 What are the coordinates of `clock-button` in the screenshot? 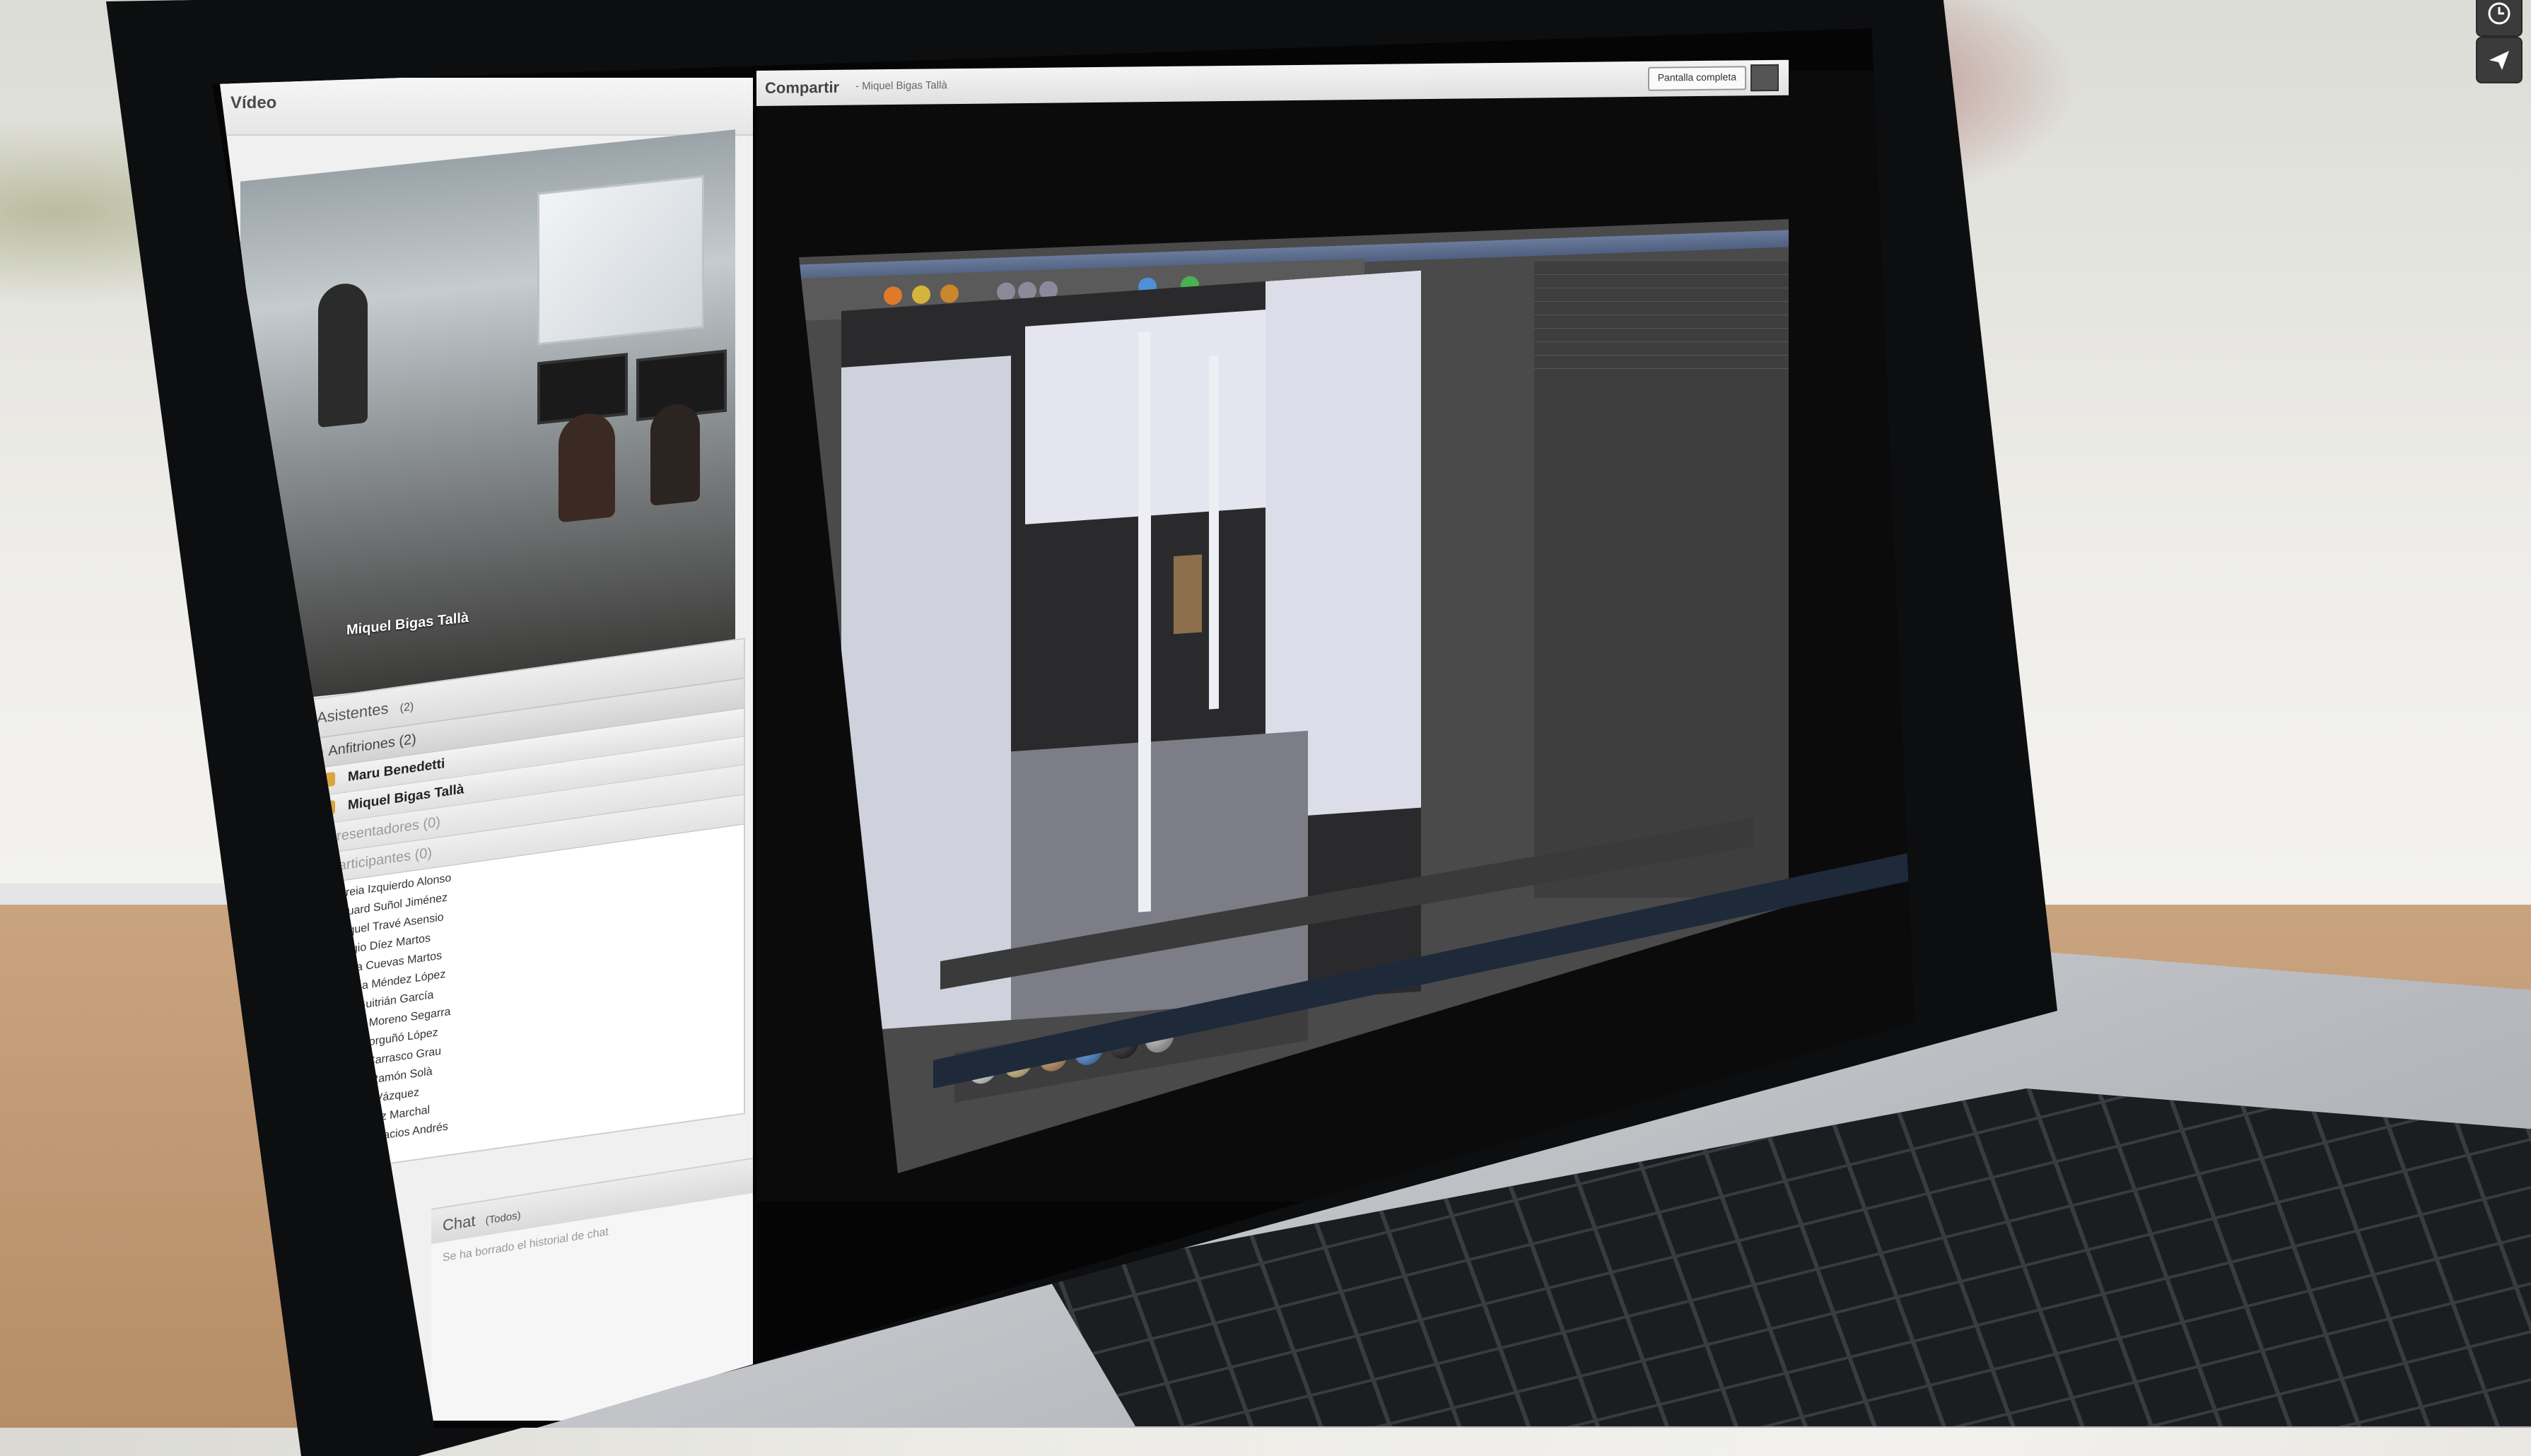 It's located at (2499, 19).